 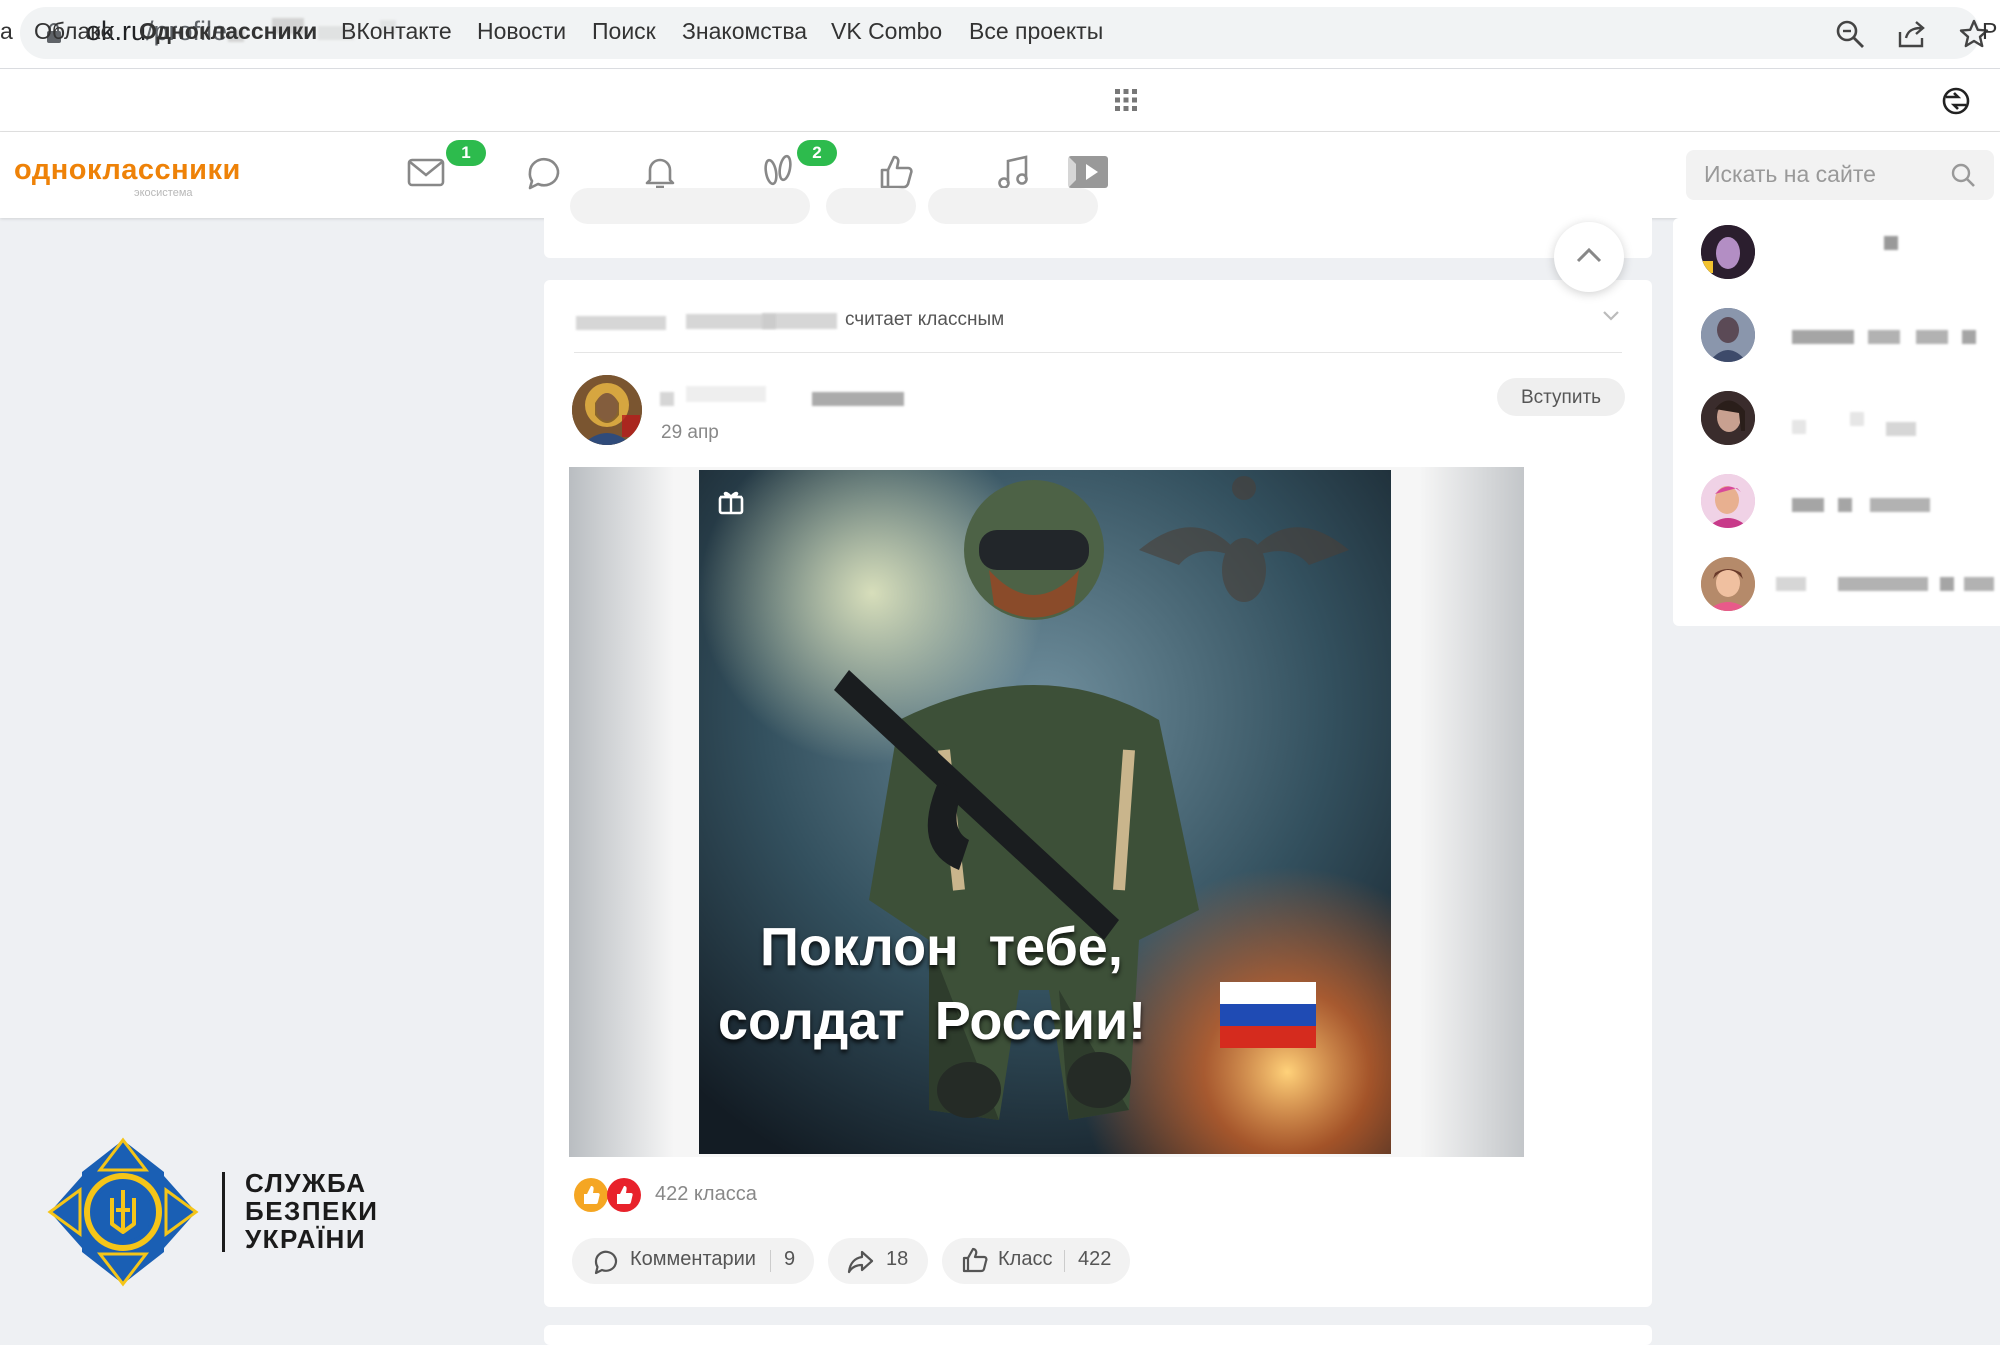 What do you see at coordinates (731, 501) in the screenshot?
I see `gift-icon` at bounding box center [731, 501].